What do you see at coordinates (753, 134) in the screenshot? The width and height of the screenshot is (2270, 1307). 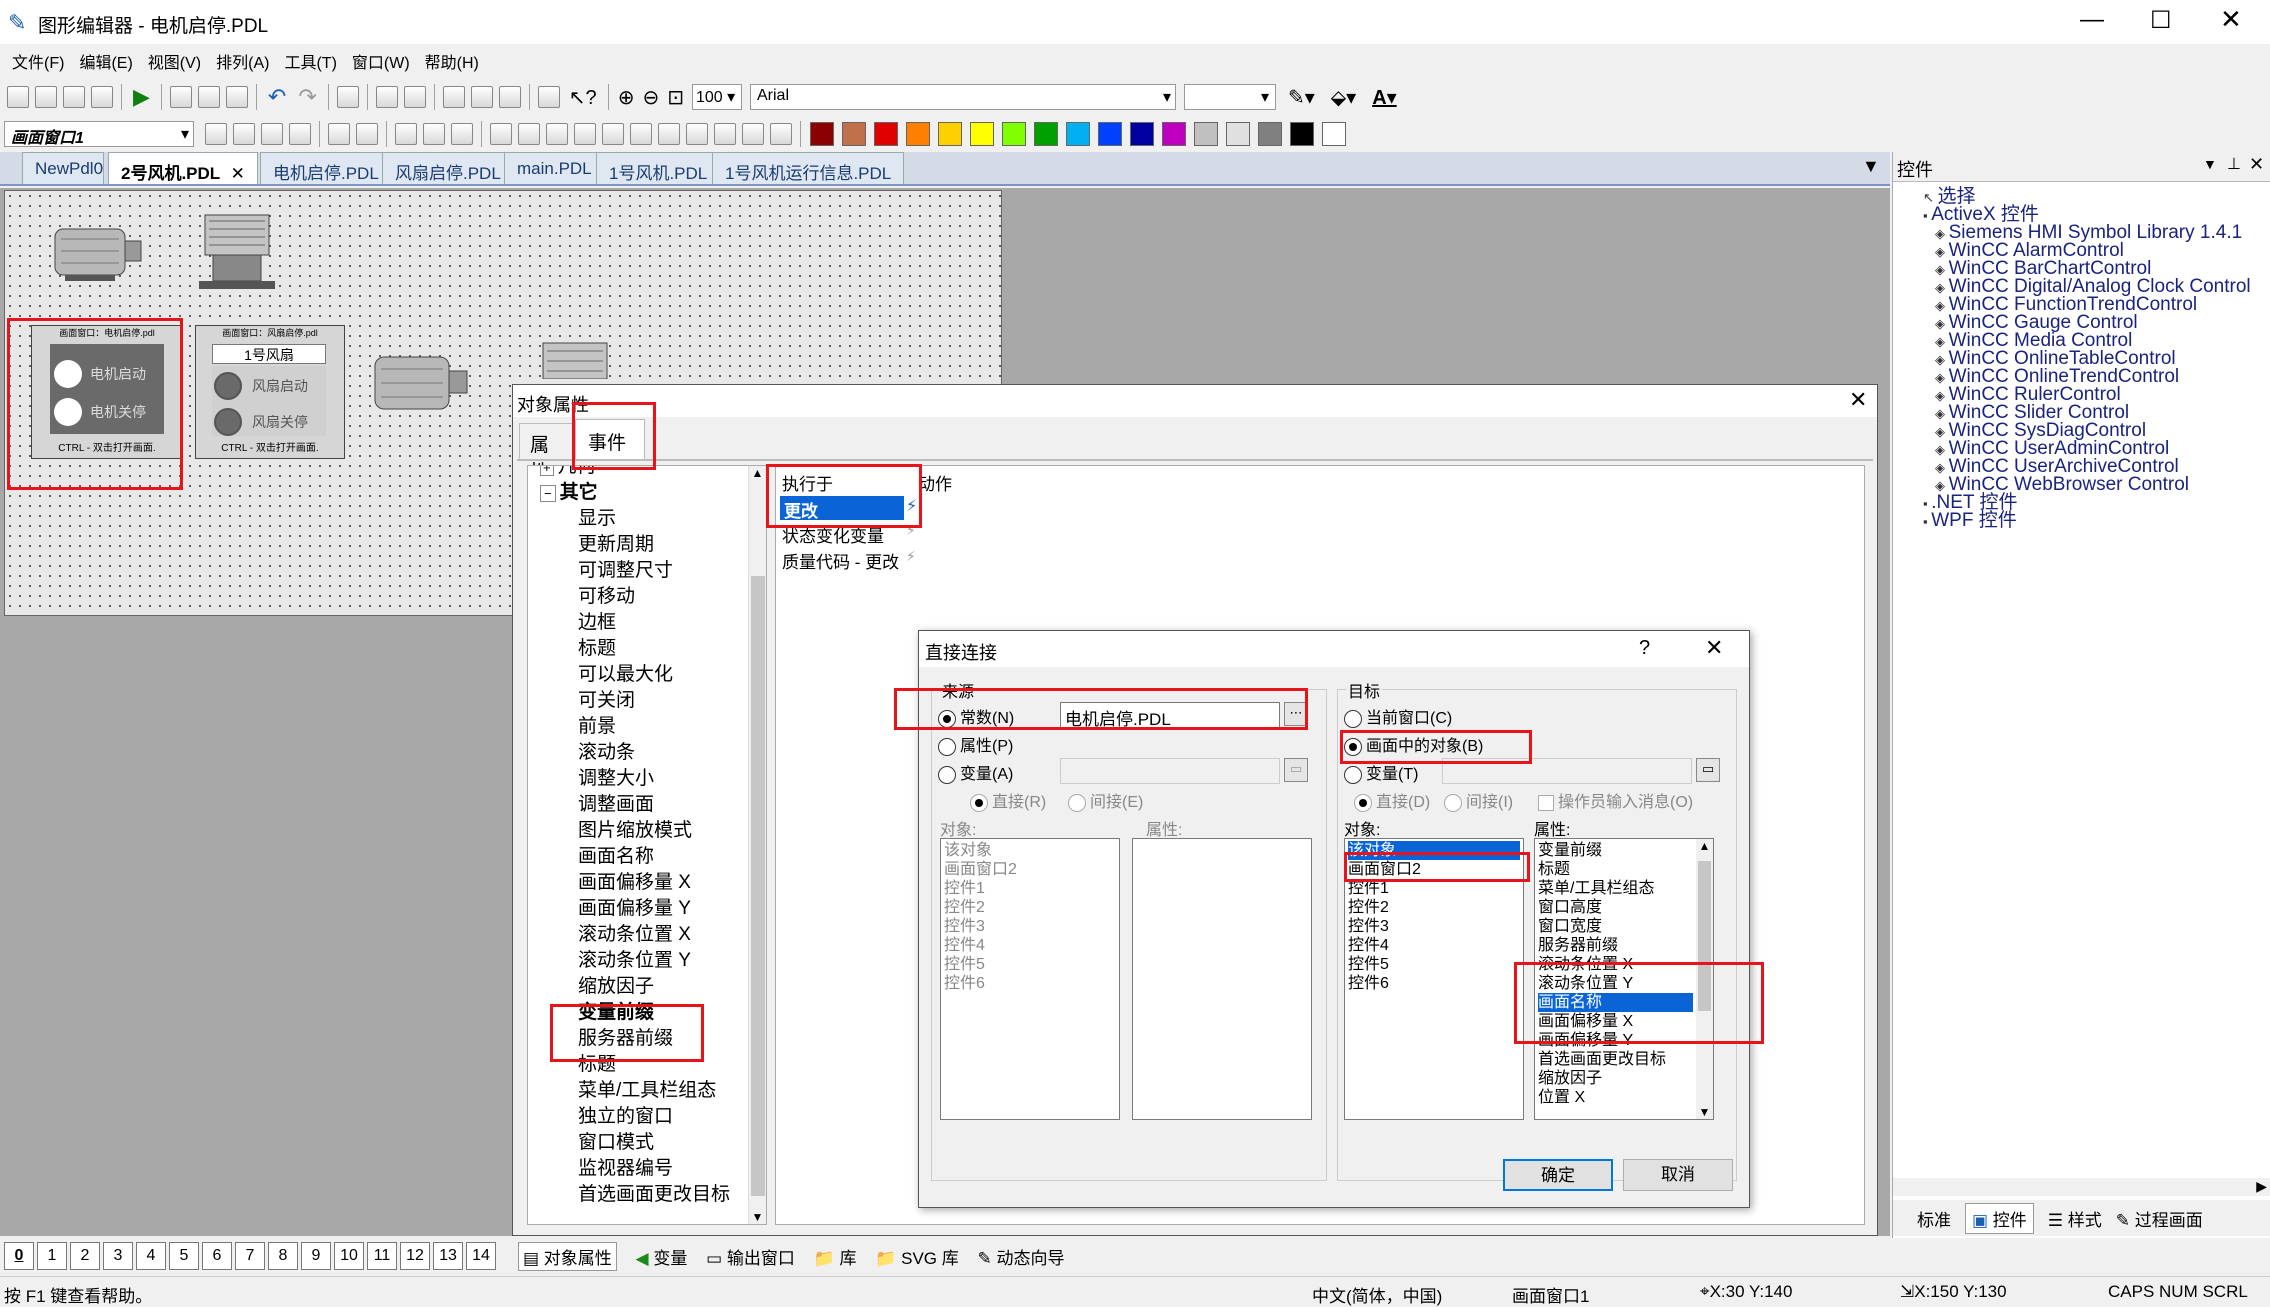 I see `same-height-icon` at bounding box center [753, 134].